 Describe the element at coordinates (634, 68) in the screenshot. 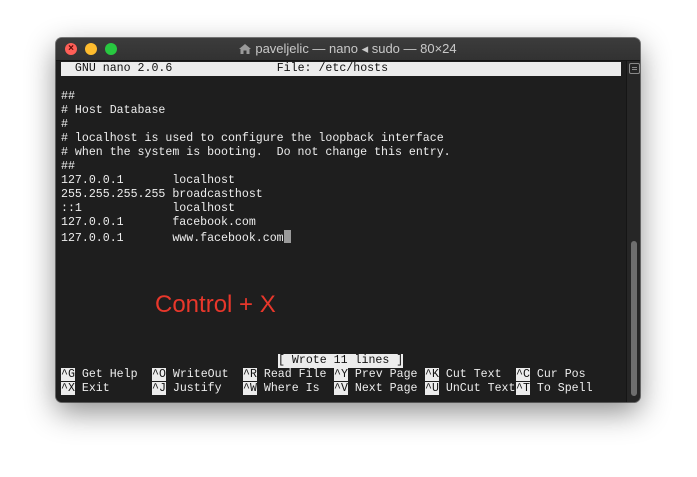

I see `split-pane-icon` at that location.